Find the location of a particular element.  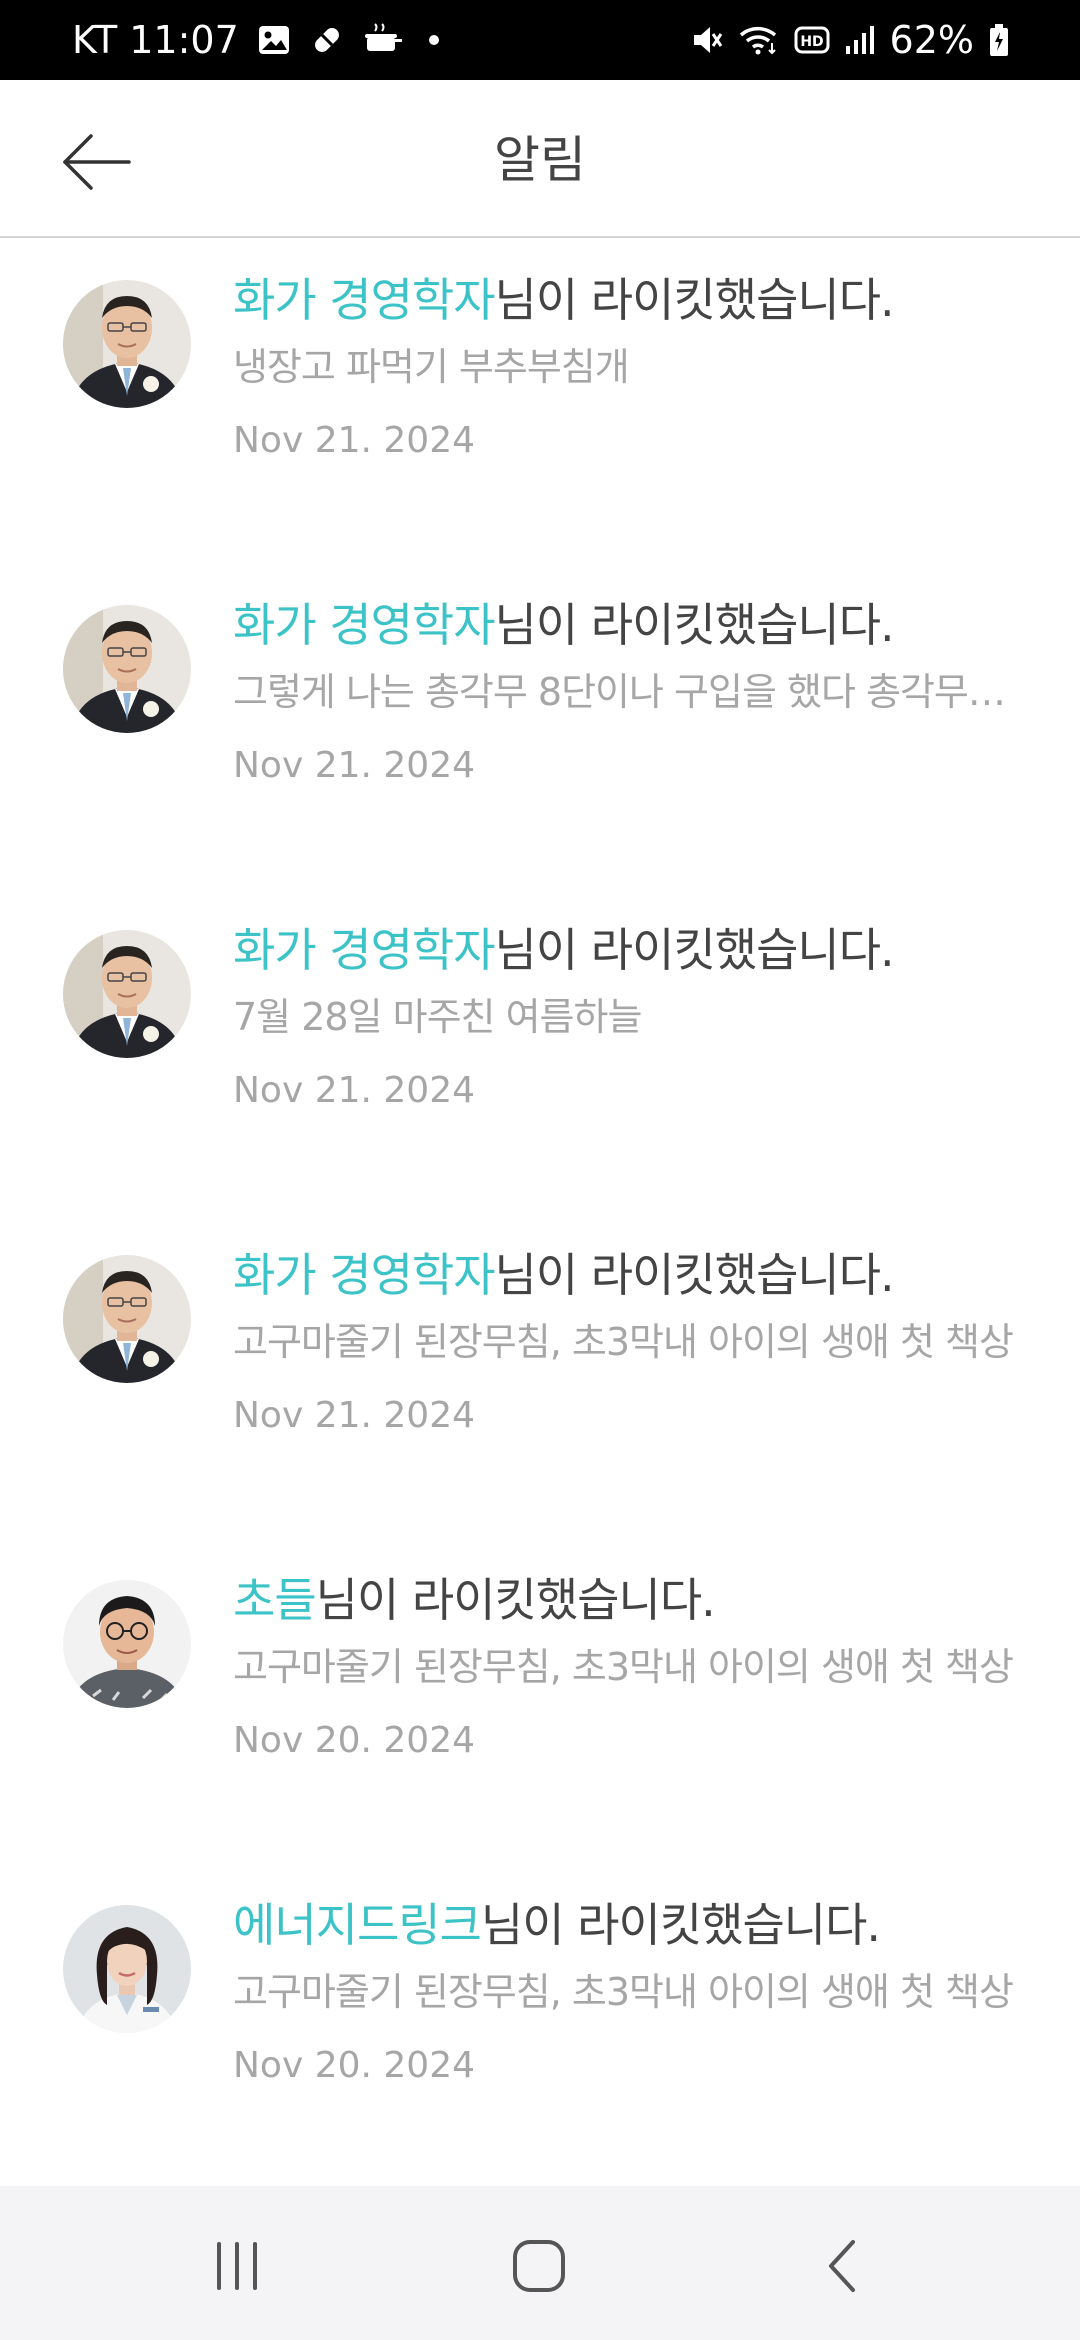

status-left: KT 11:07 is located at coordinates (255, 40).